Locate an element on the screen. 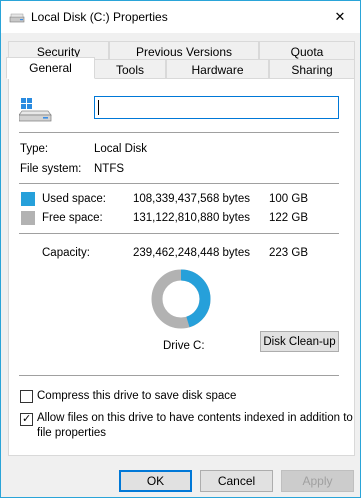 The width and height of the screenshot is (361, 498). free-space-swatch is located at coordinates (28, 218).